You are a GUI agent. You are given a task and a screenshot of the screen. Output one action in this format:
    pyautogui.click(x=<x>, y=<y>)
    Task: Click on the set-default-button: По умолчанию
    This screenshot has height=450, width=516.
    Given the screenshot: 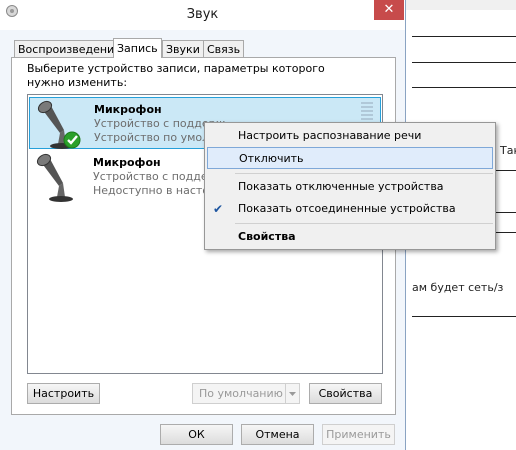 What is the action you would take?
    pyautogui.click(x=246, y=393)
    